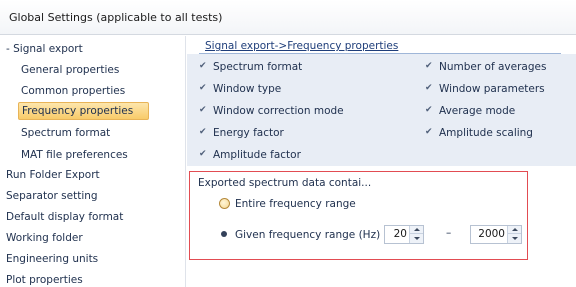 The image size is (576, 287). I want to click on frequency-to-stepper: 2000, so click(496, 234).